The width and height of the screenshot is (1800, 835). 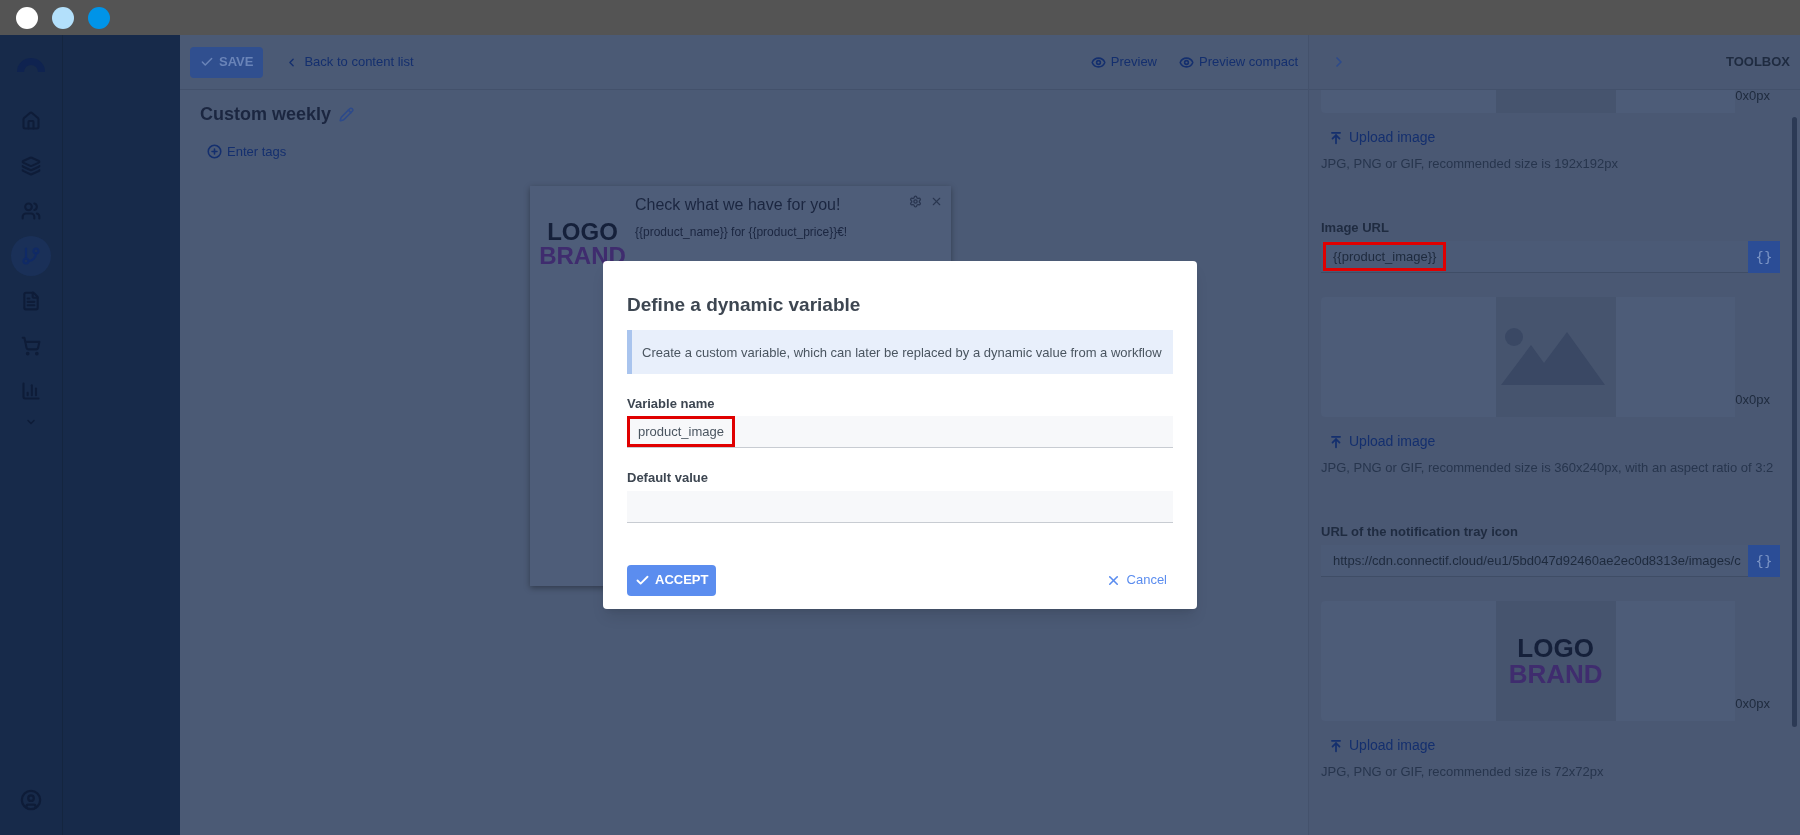 I want to click on accept-button: ACCEPT, so click(x=672, y=580).